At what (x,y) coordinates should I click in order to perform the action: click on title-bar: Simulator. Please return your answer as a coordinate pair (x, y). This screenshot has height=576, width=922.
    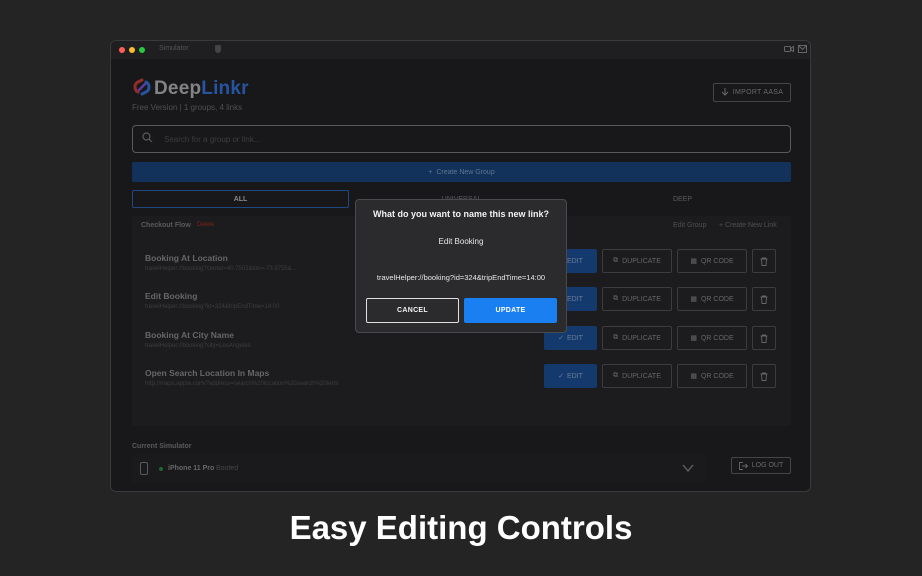
    Looking at the image, I should click on (460, 50).